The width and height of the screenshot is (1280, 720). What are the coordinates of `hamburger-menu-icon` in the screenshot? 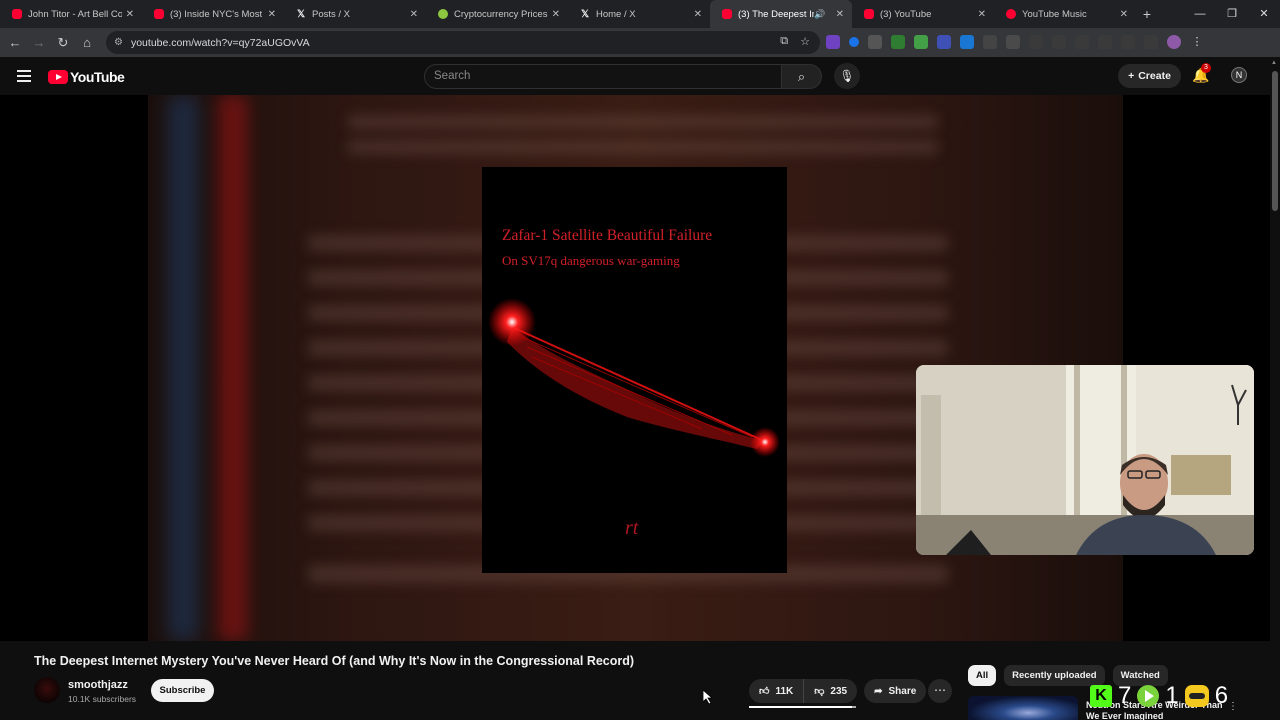 It's located at (24, 77).